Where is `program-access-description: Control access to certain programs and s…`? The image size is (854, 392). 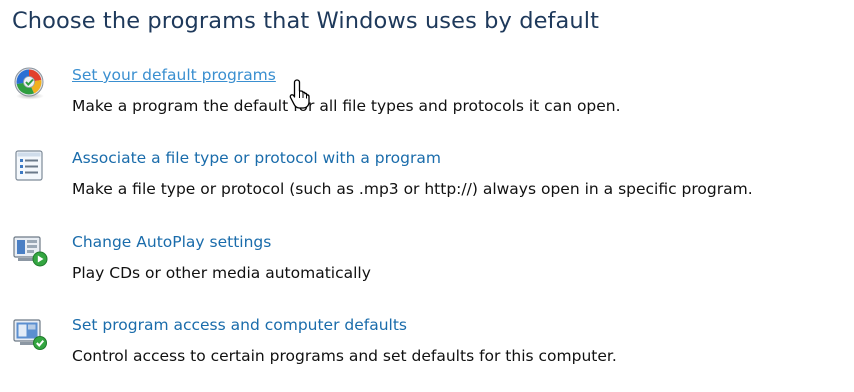
program-access-description: Control access to certain programs and s… is located at coordinates (344, 356).